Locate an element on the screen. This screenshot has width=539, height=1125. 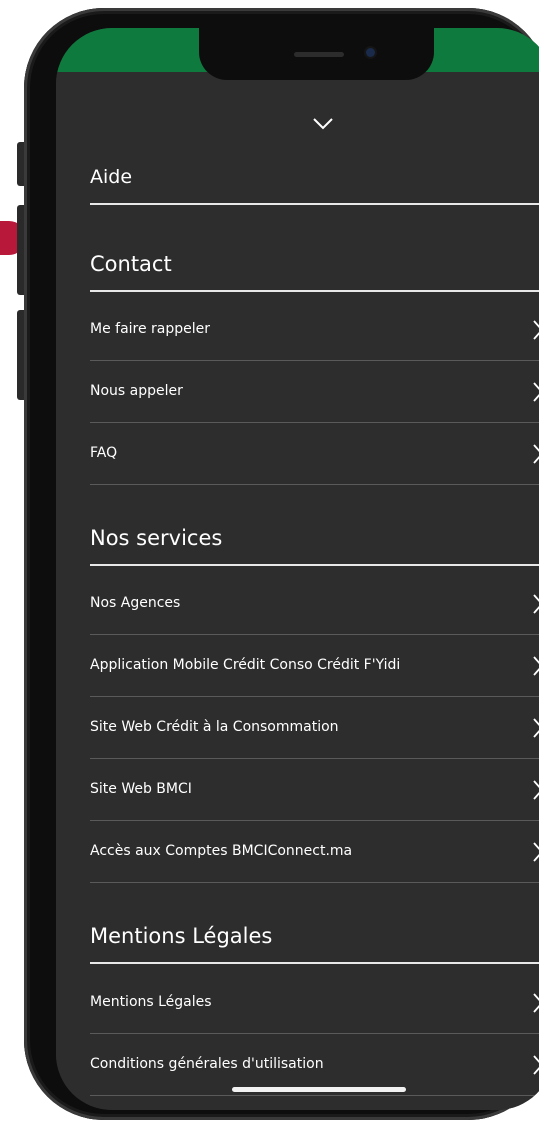
menu-item-label: Conditions générales d'utilisation is located at coordinates (207, 1064).